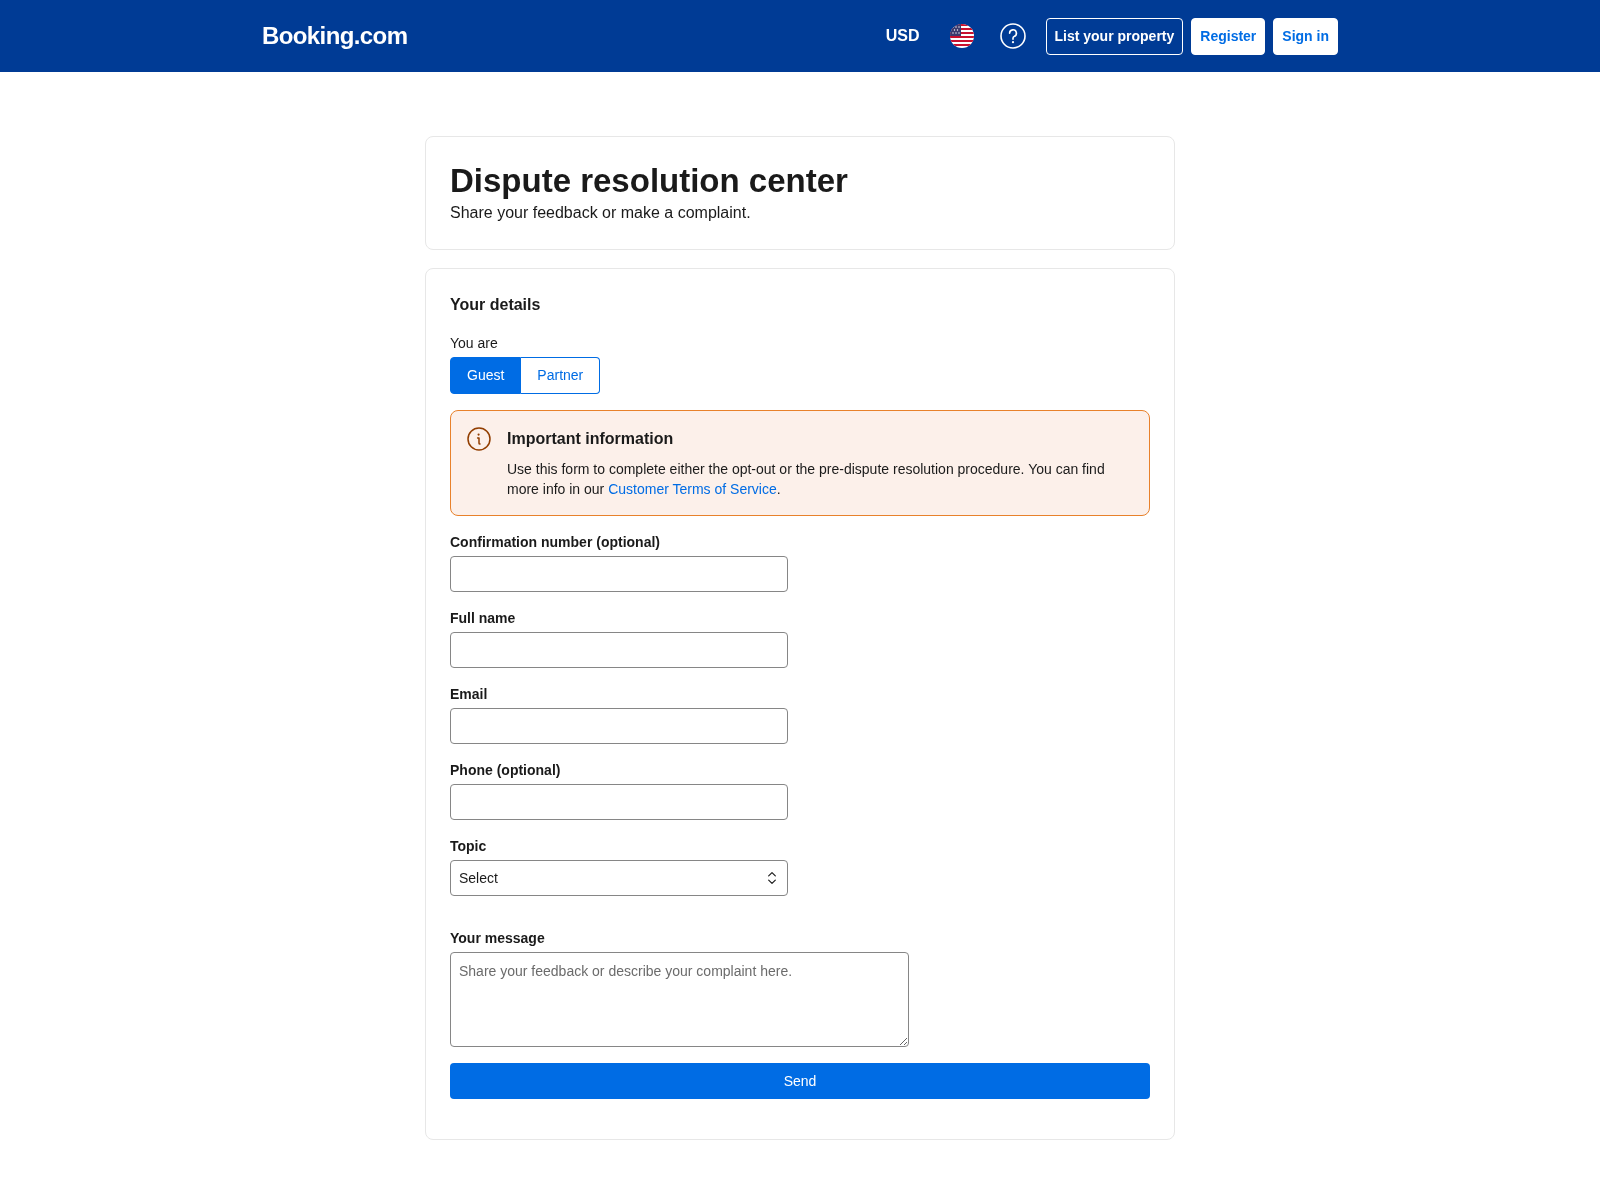 The image size is (1600, 1200). I want to click on header-button: Sign in, so click(1305, 36).